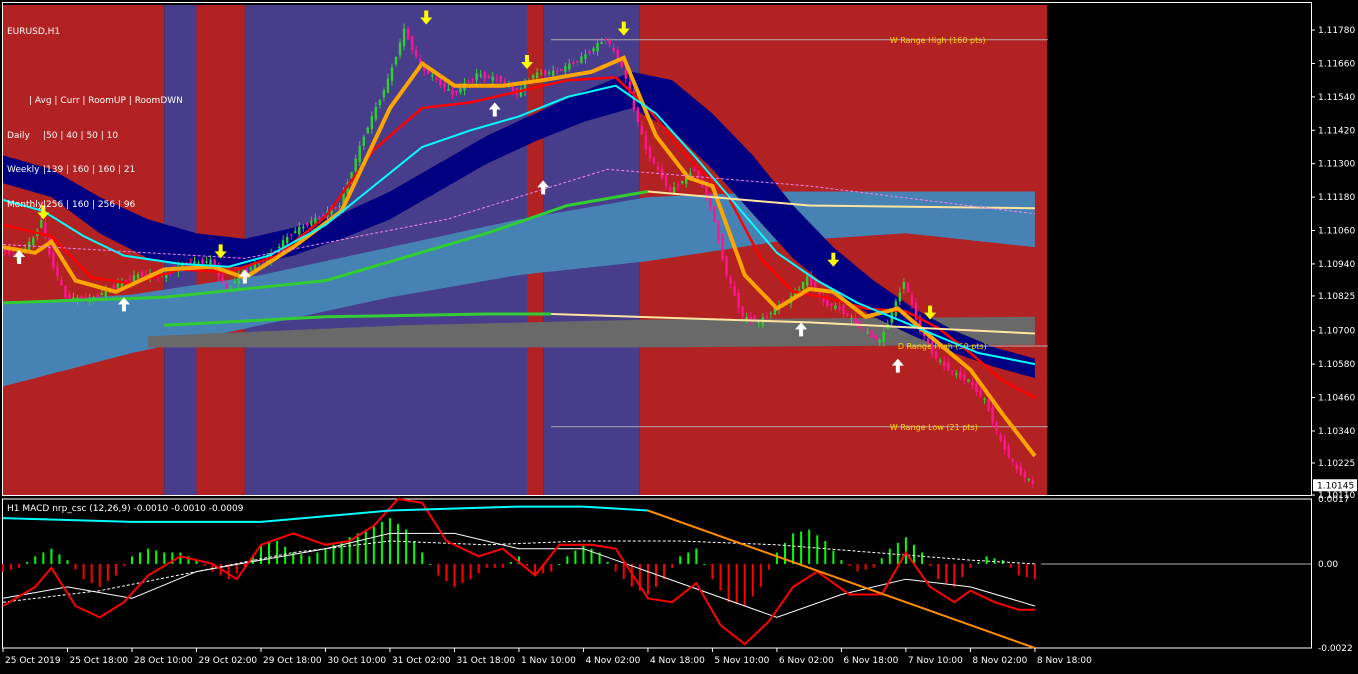 The width and height of the screenshot is (1358, 674). What do you see at coordinates (485, 661) in the screenshot?
I see `x-tick-label: 31 Oct 18:00` at bounding box center [485, 661].